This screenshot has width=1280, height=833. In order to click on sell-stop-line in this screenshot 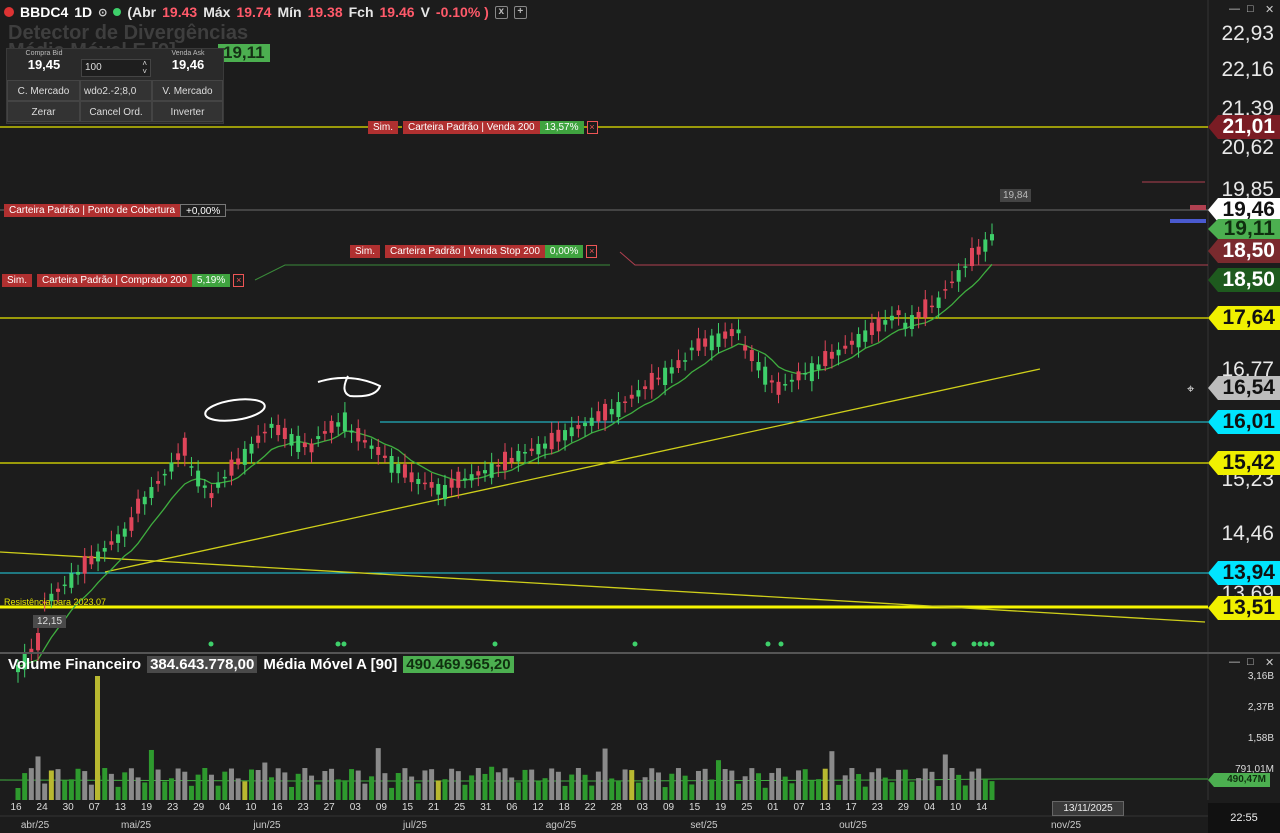, I will do `click(913, 258)`.